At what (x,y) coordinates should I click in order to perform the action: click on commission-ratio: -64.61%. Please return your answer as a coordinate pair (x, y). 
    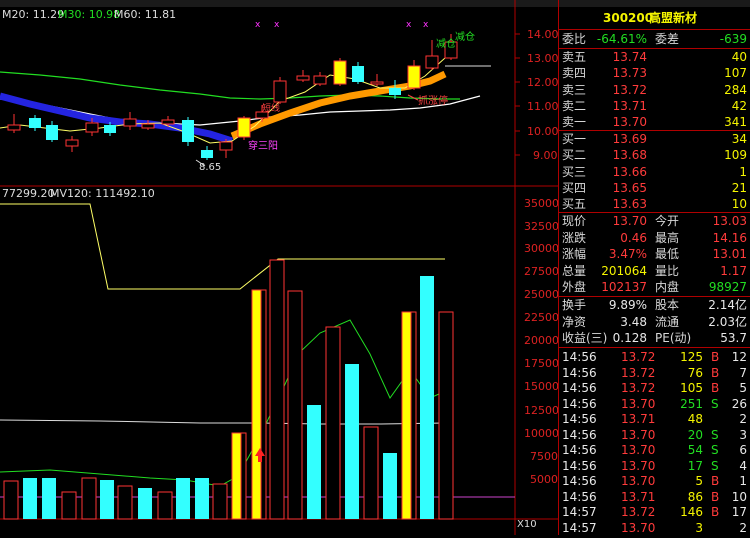
    Looking at the image, I should click on (621, 39).